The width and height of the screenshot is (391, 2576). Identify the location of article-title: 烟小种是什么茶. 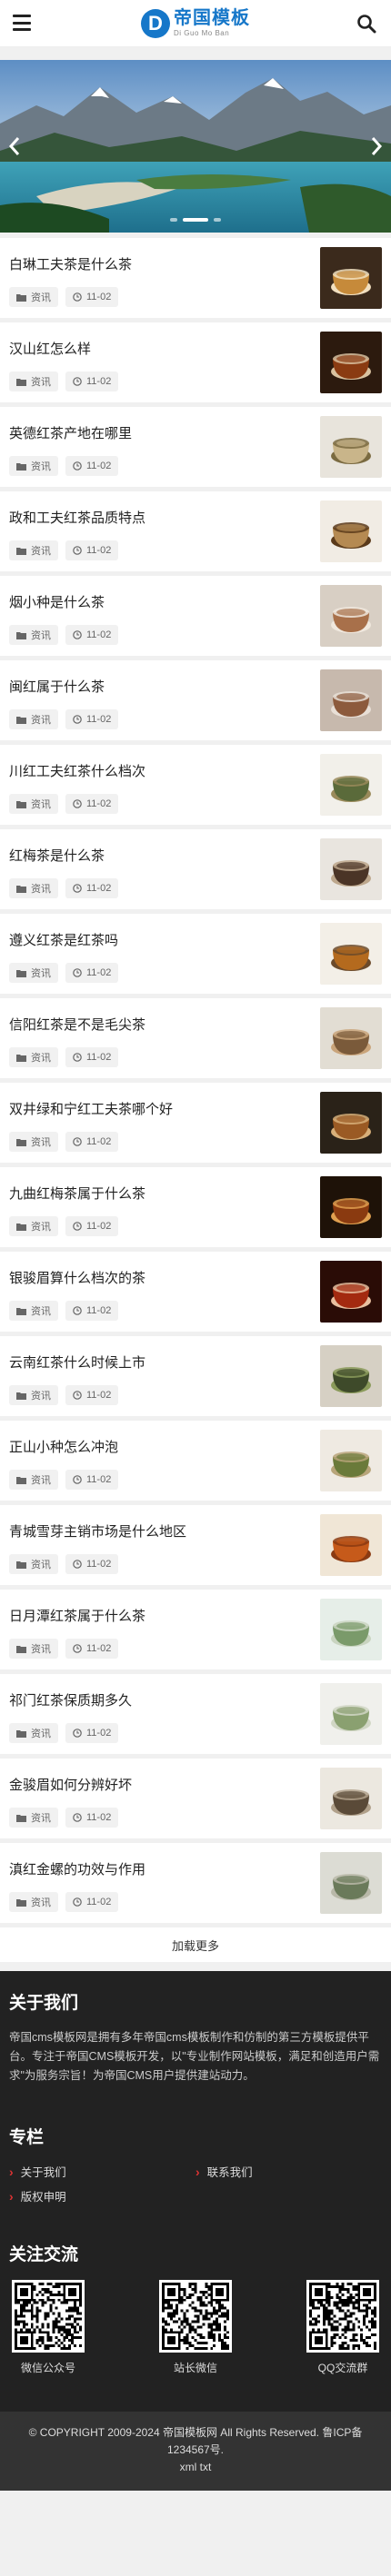
(154, 601).